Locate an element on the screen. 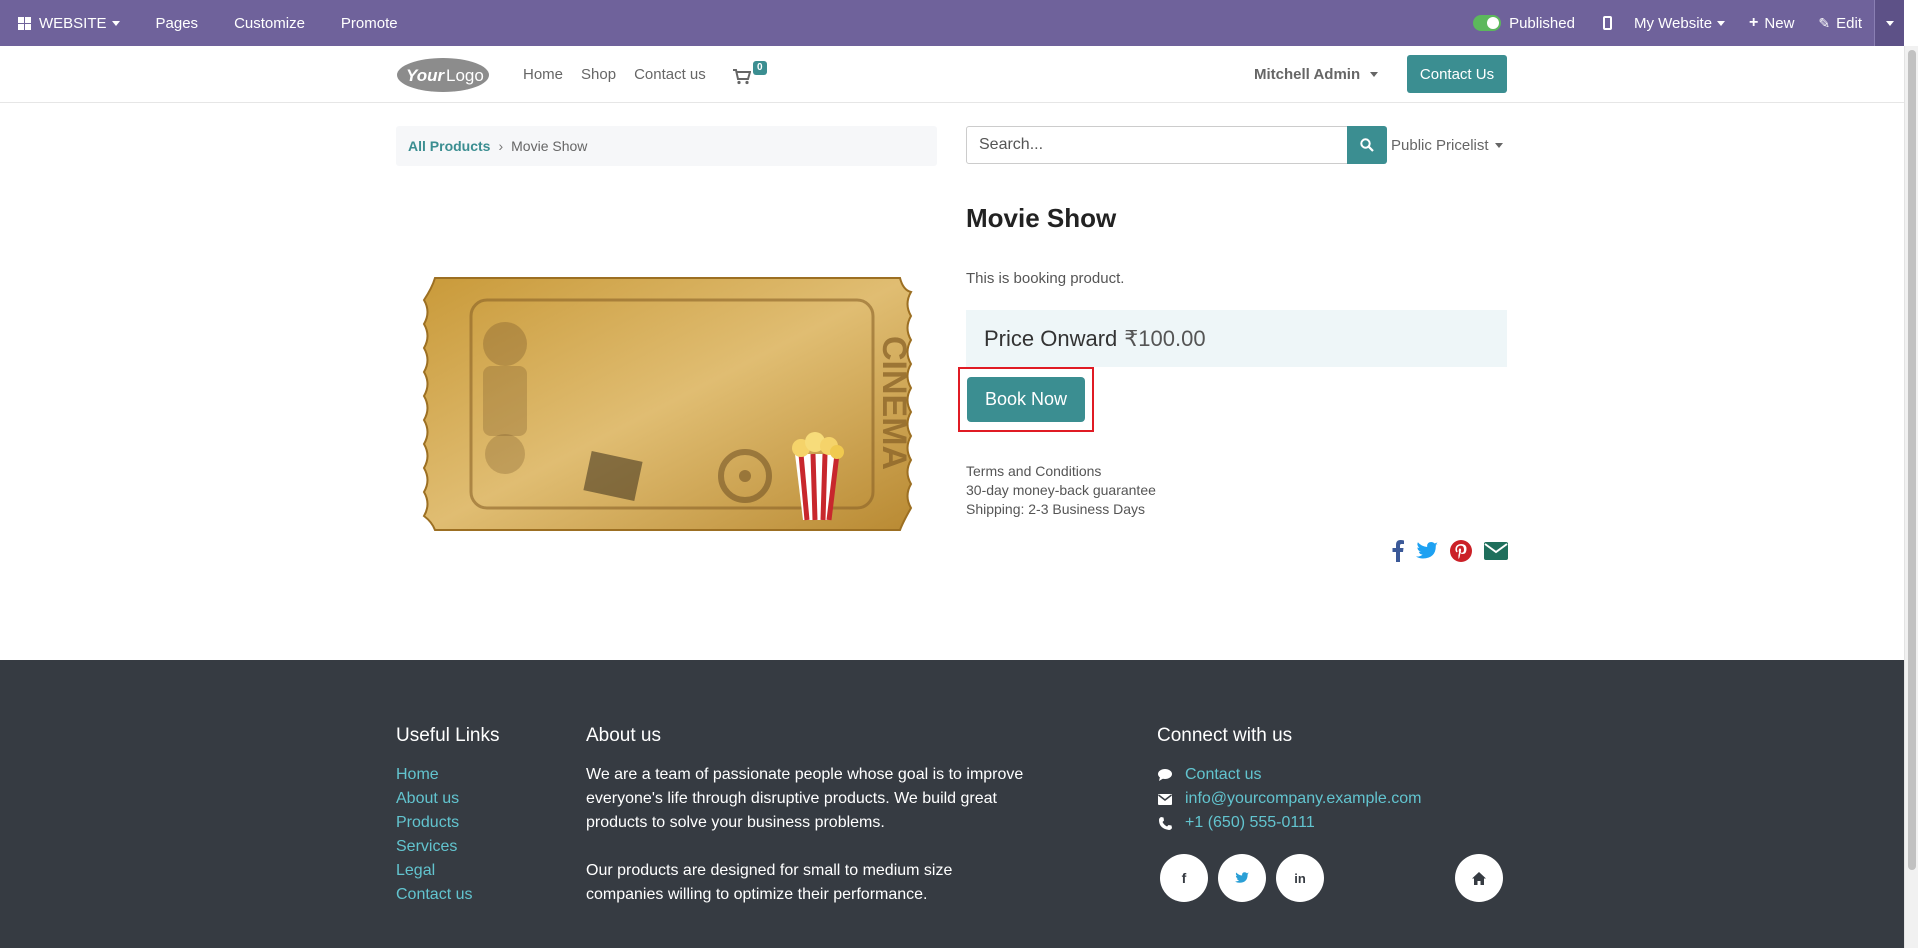 The image size is (1918, 948). search-icon is located at coordinates (1367, 145).